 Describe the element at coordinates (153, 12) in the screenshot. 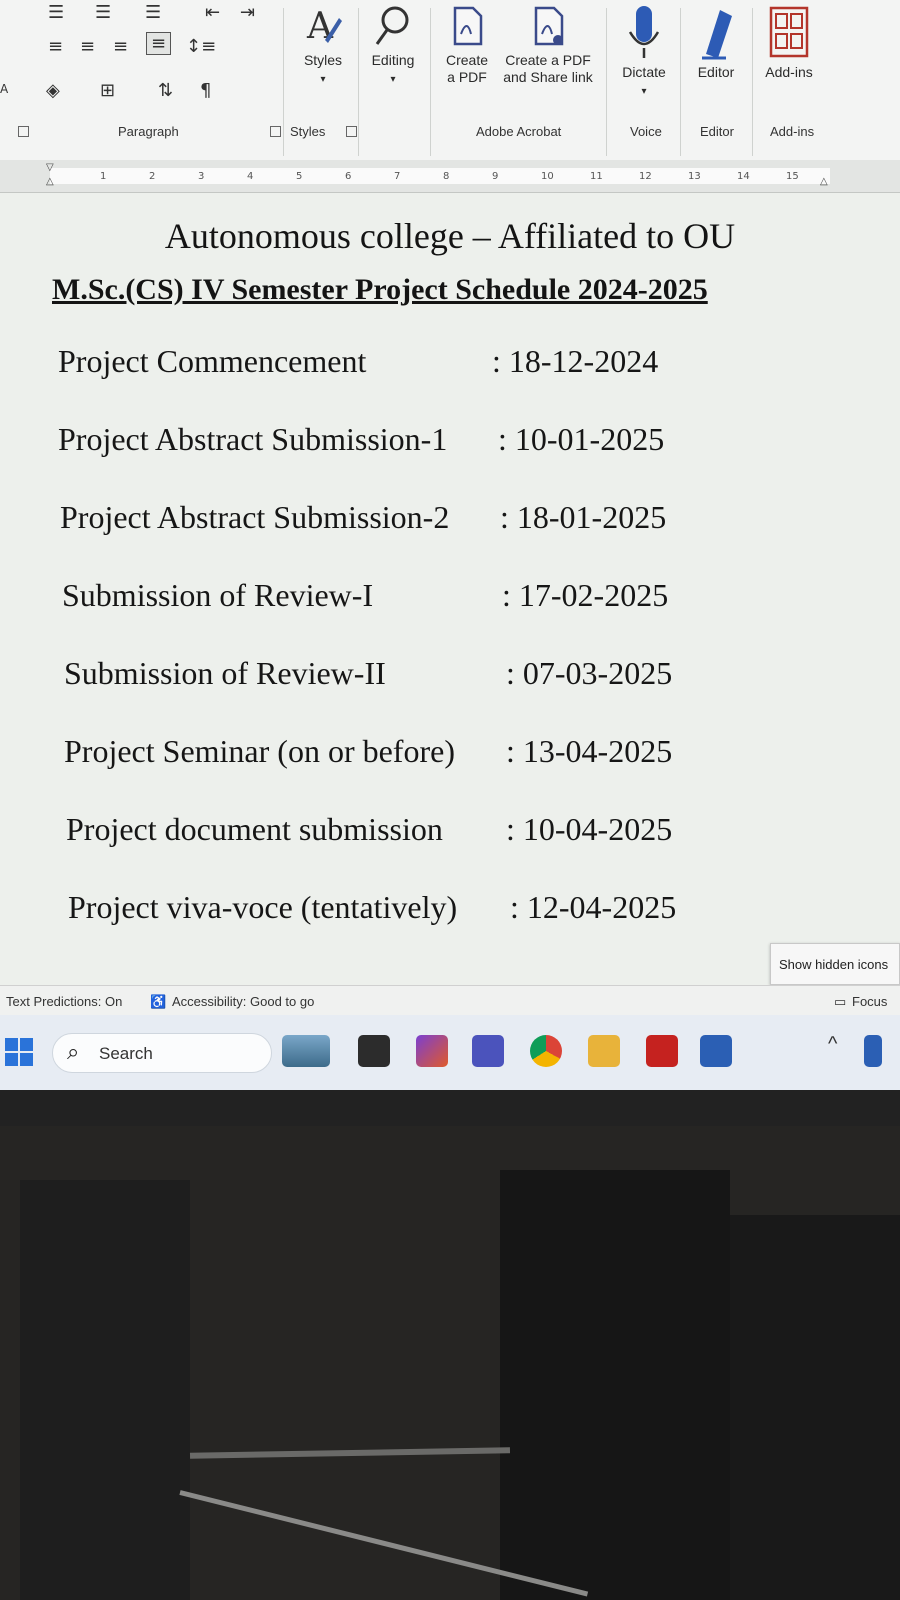

I see `multilevel-list-icon: ☰` at that location.